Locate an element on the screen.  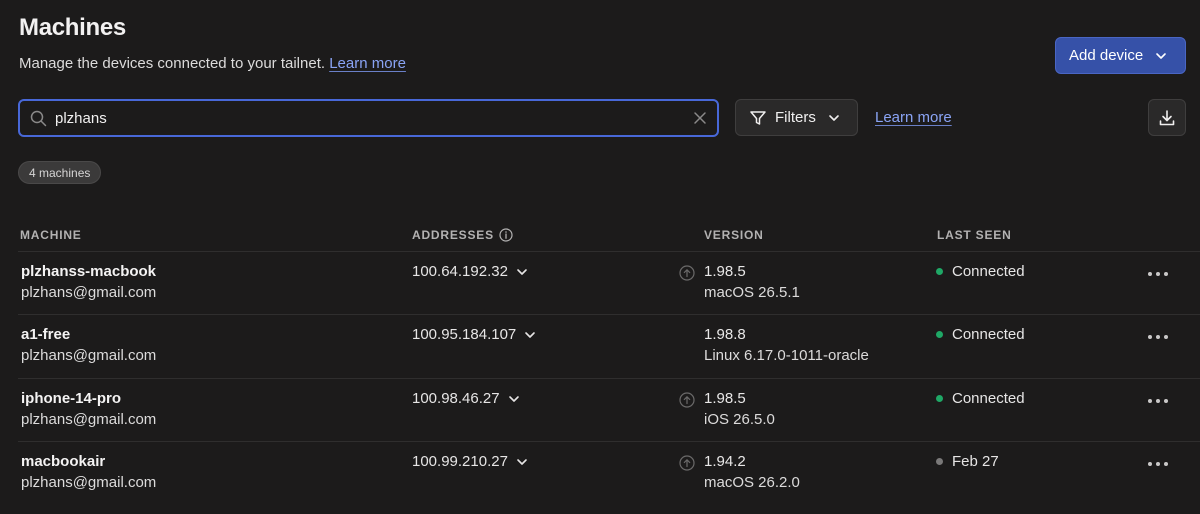
machine-address: 100.98.46.27 is located at coordinates (456, 398).